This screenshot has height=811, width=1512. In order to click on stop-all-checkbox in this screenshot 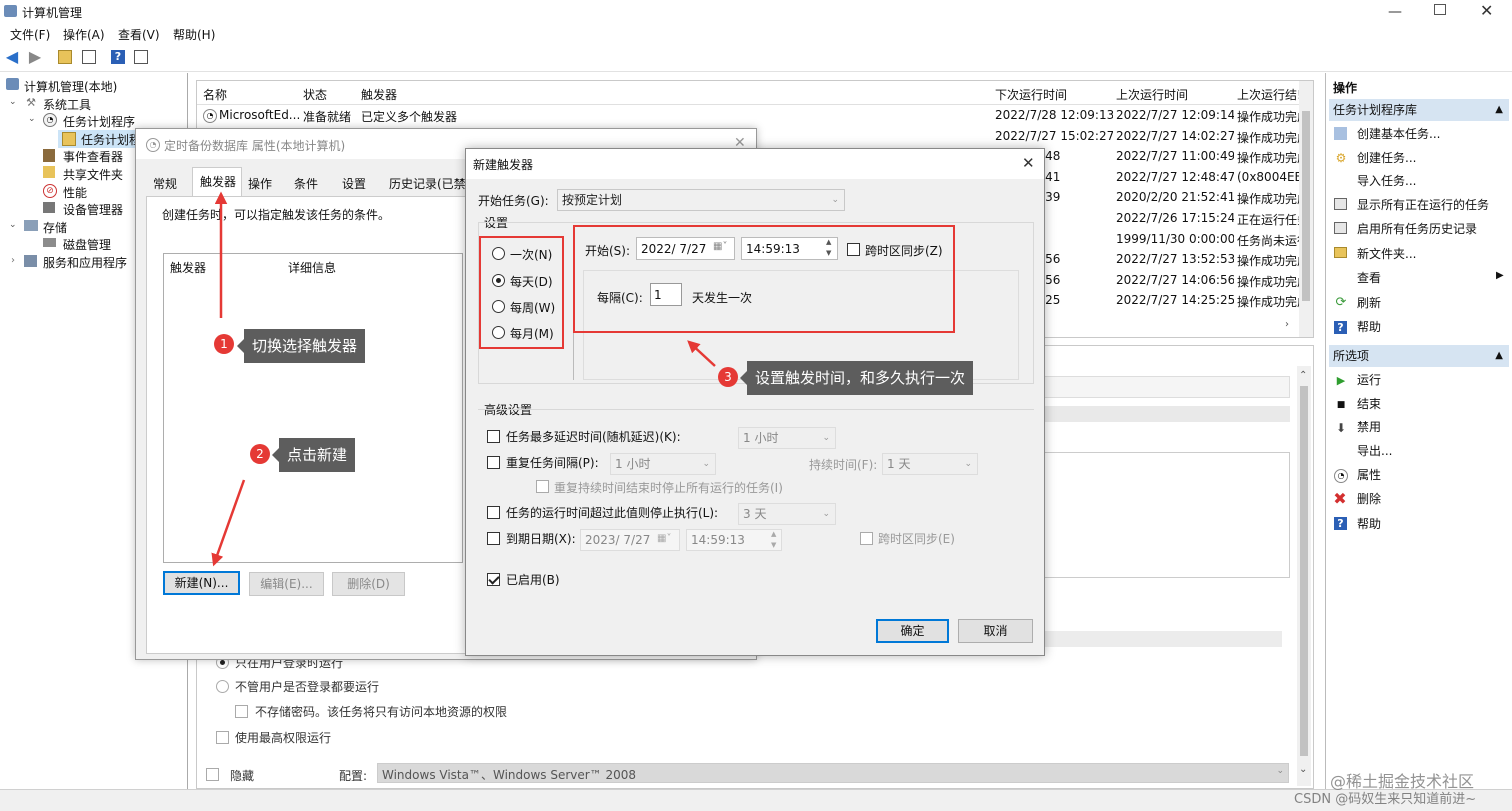, I will do `click(542, 486)`.